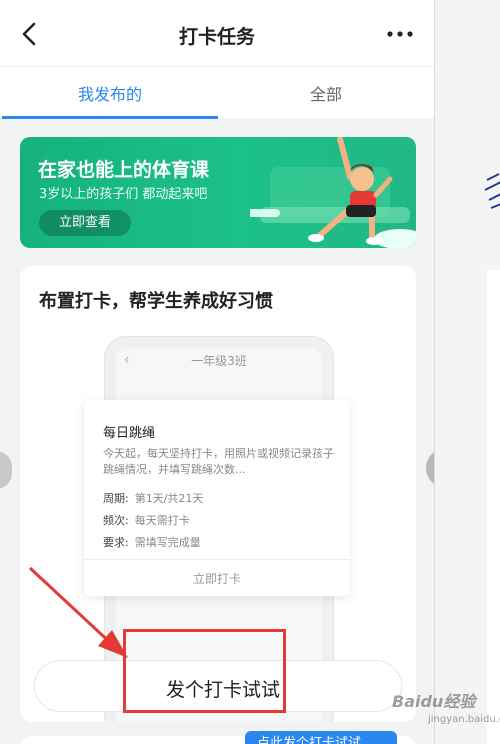  What do you see at coordinates (156, 301) in the screenshot?
I see `card-title: 布置打卡，帮学生养成好习惯` at bounding box center [156, 301].